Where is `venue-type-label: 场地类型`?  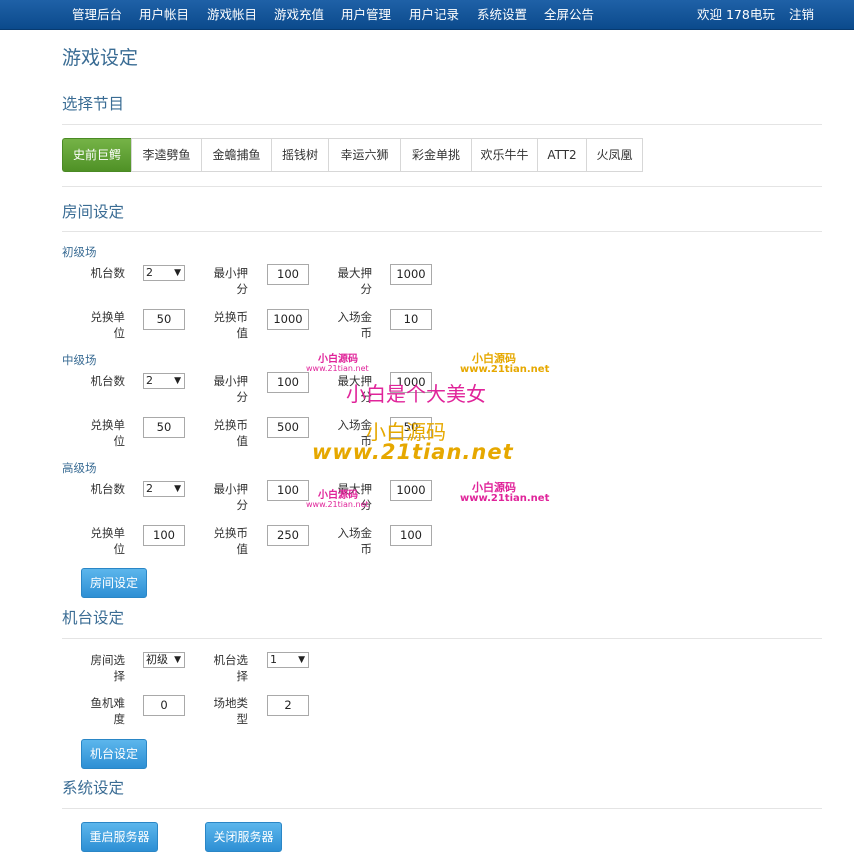
venue-type-label: 场地类型 is located at coordinates (231, 711).